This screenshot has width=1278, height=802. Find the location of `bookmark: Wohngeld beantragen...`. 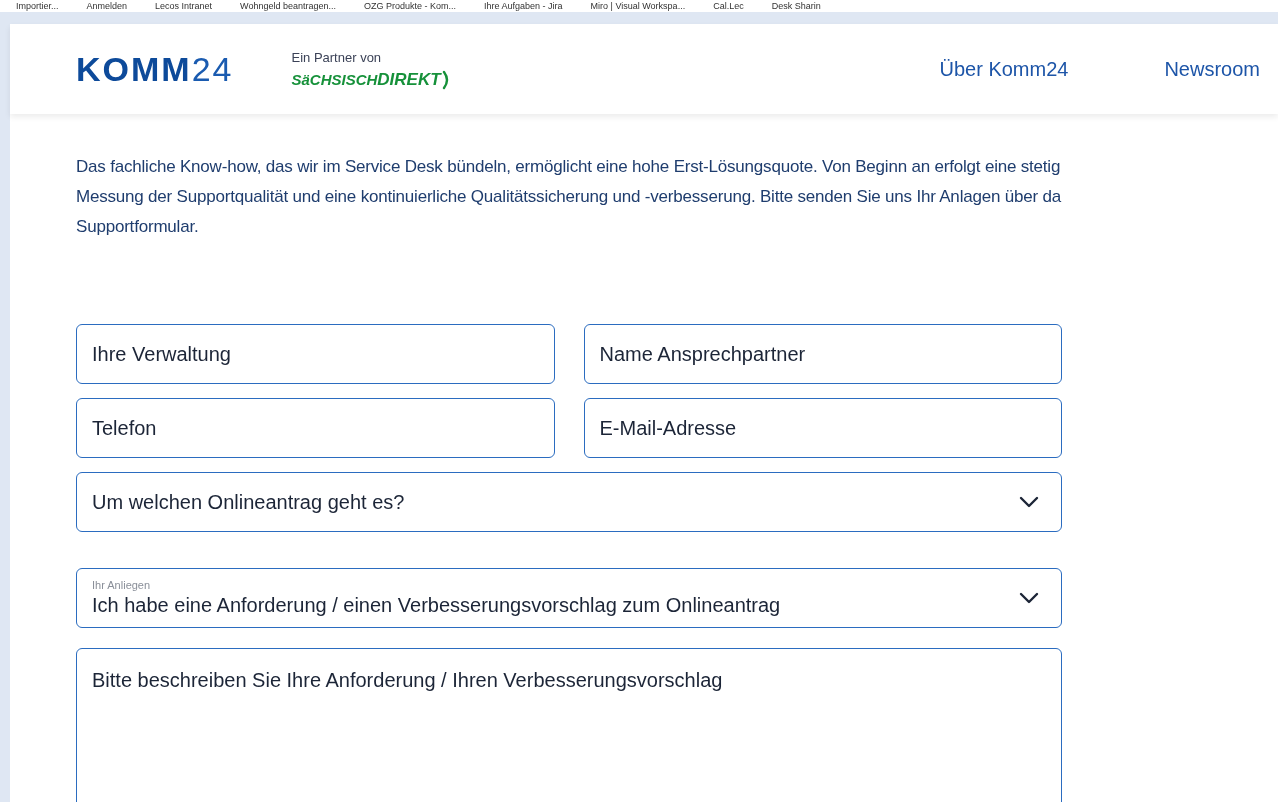

bookmark: Wohngeld beantragen... is located at coordinates (288, 6).